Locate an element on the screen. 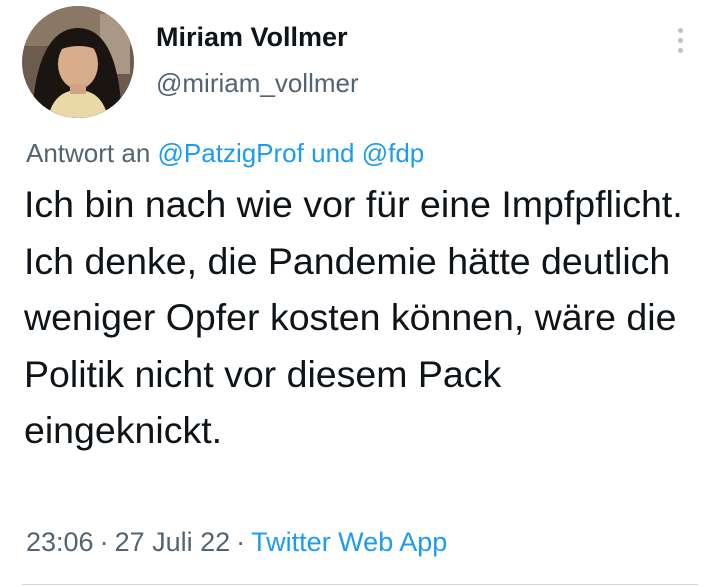  reply-context: Antwort an @PatzigProf und @fdp is located at coordinates (225, 153).